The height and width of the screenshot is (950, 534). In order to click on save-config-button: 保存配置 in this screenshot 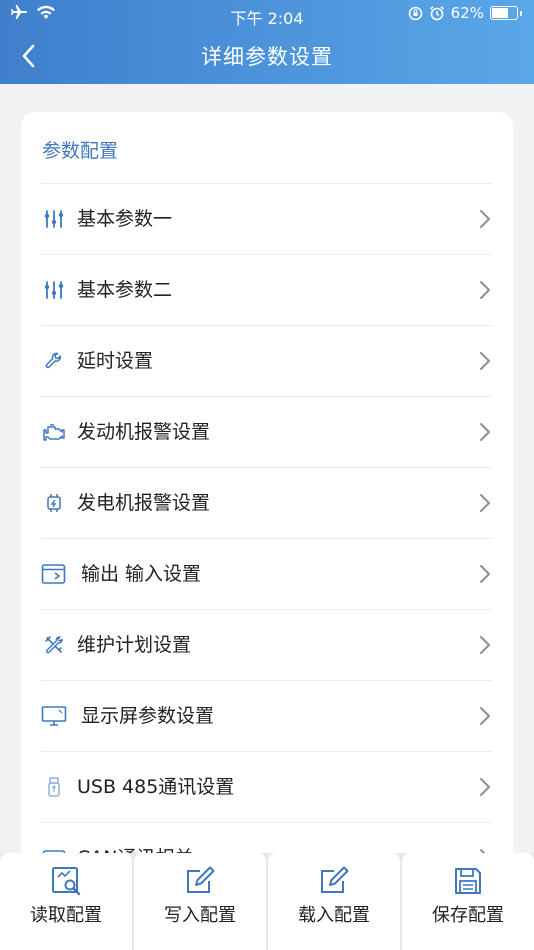, I will do `click(468, 901)`.